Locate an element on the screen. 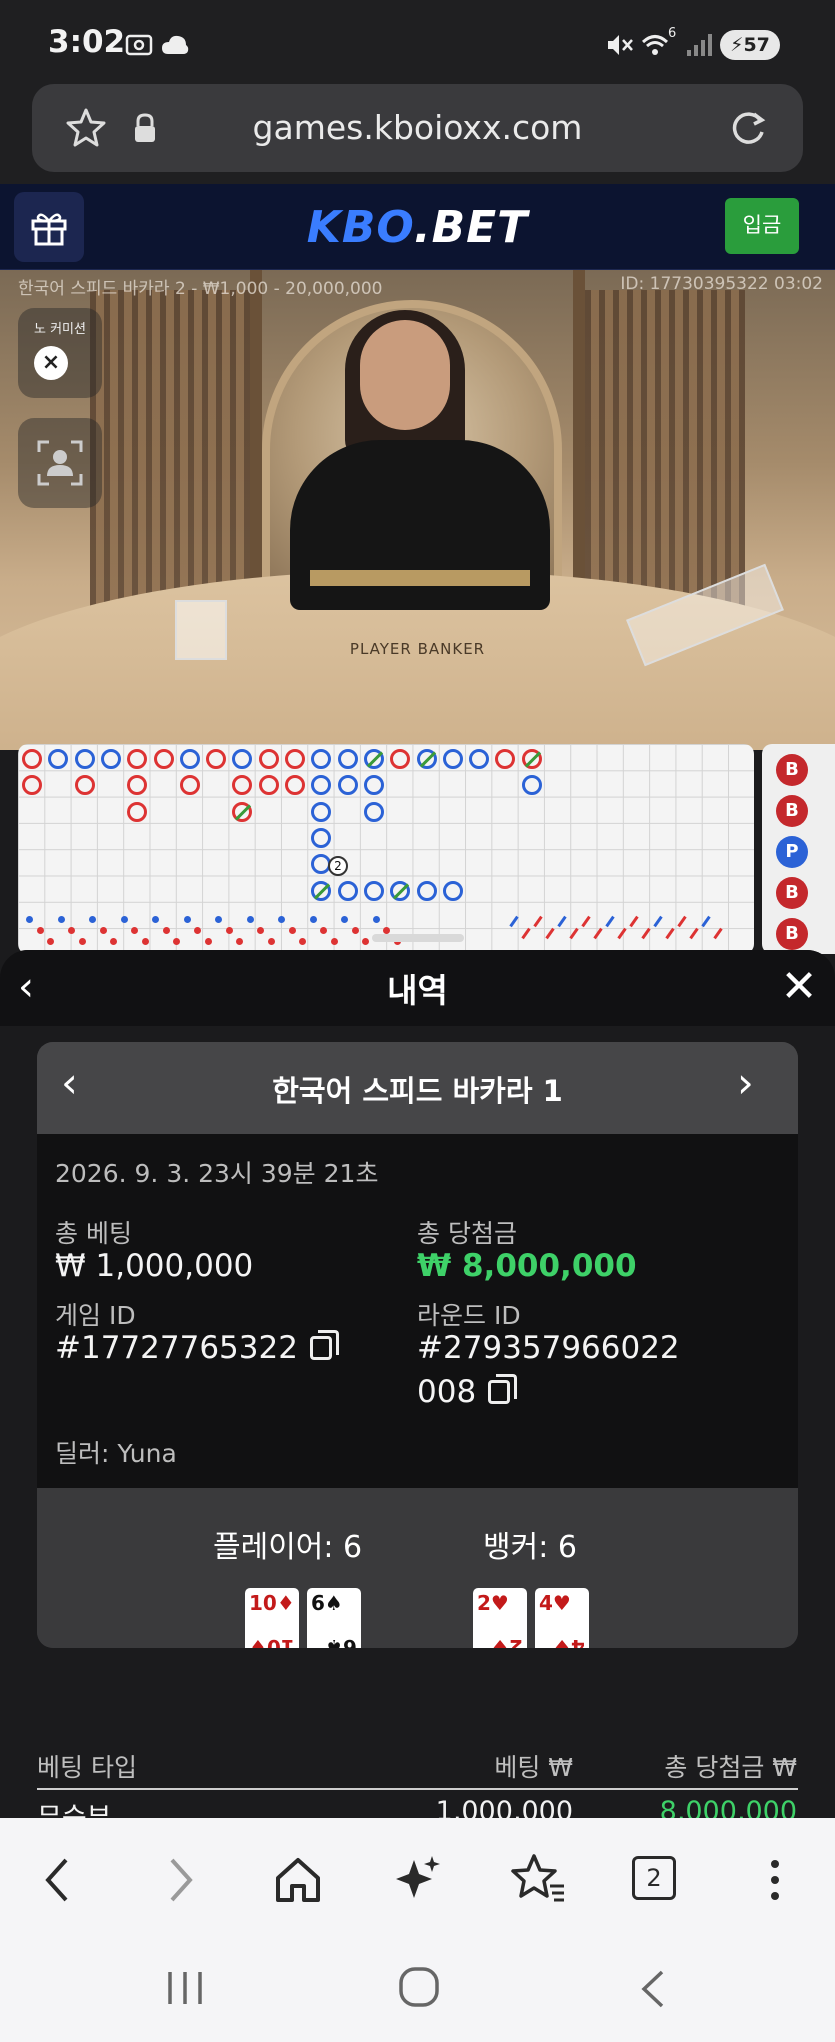 The width and height of the screenshot is (835, 2042). drag-handle is located at coordinates (418, 938).